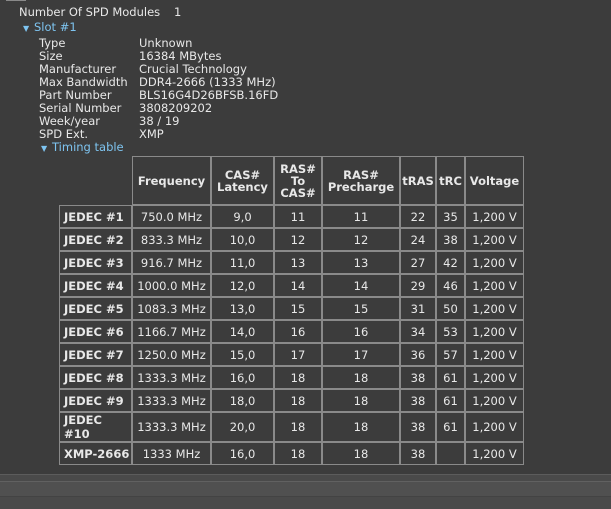  I want to click on spd-modules-value: 1, so click(178, 12).